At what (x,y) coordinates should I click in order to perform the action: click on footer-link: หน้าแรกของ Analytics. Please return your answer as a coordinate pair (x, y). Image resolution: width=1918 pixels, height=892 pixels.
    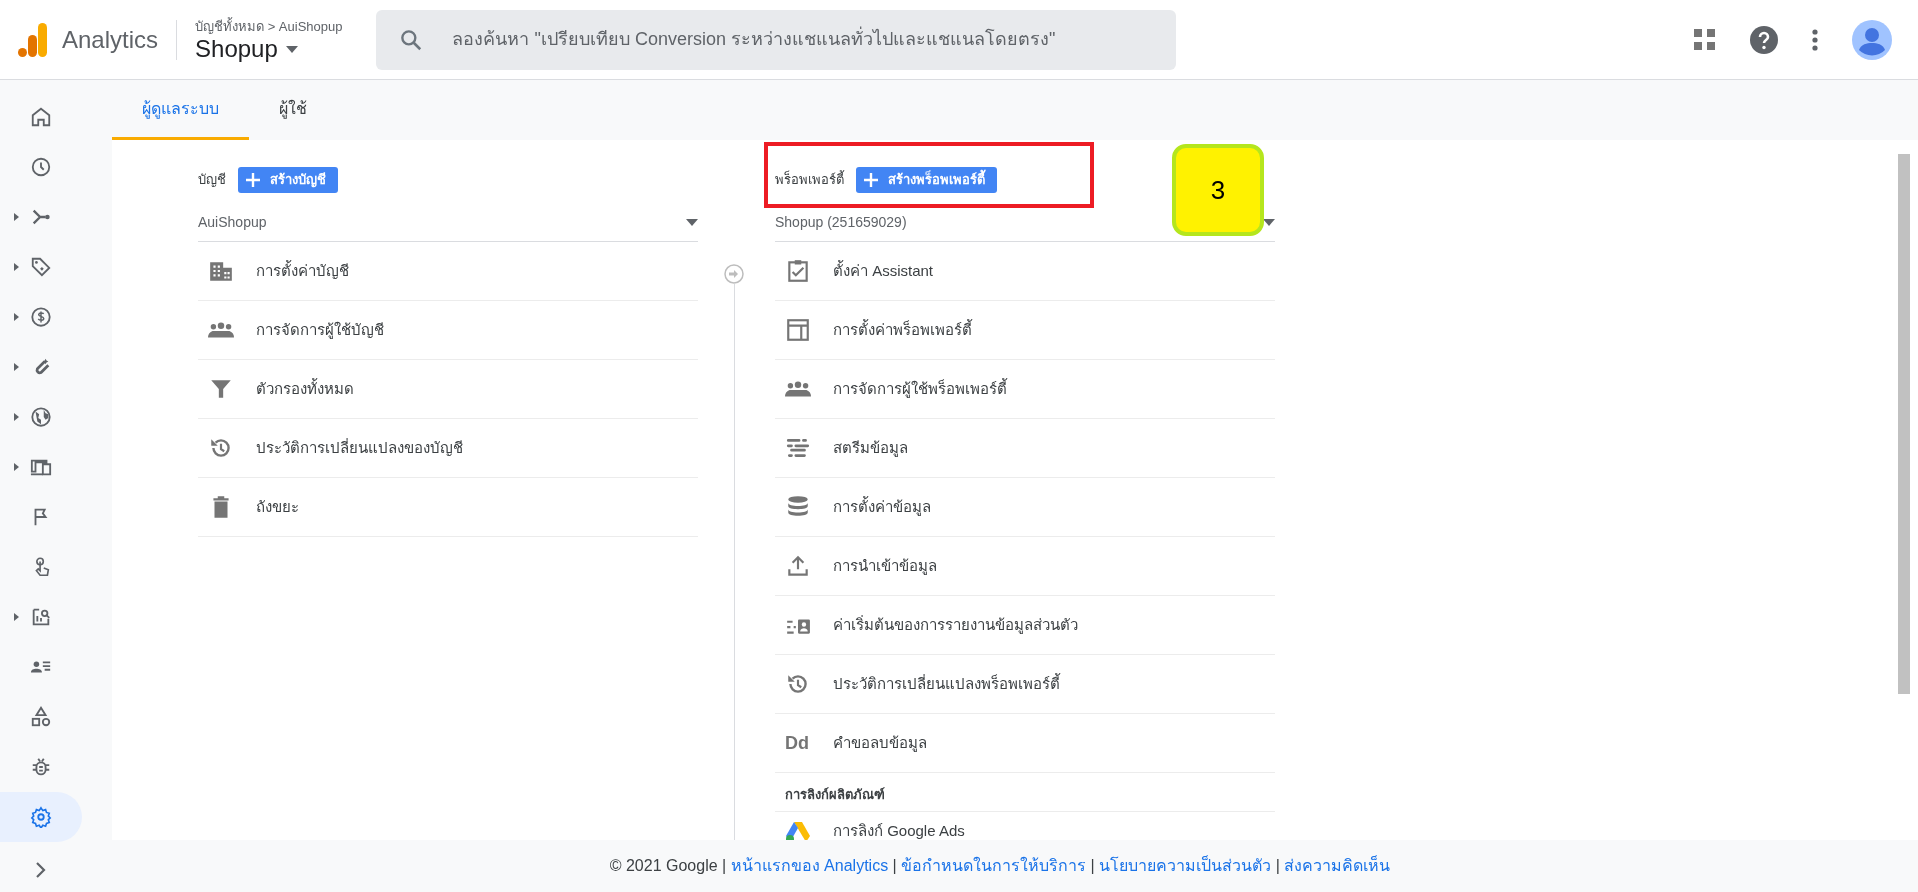
    Looking at the image, I should click on (809, 865).